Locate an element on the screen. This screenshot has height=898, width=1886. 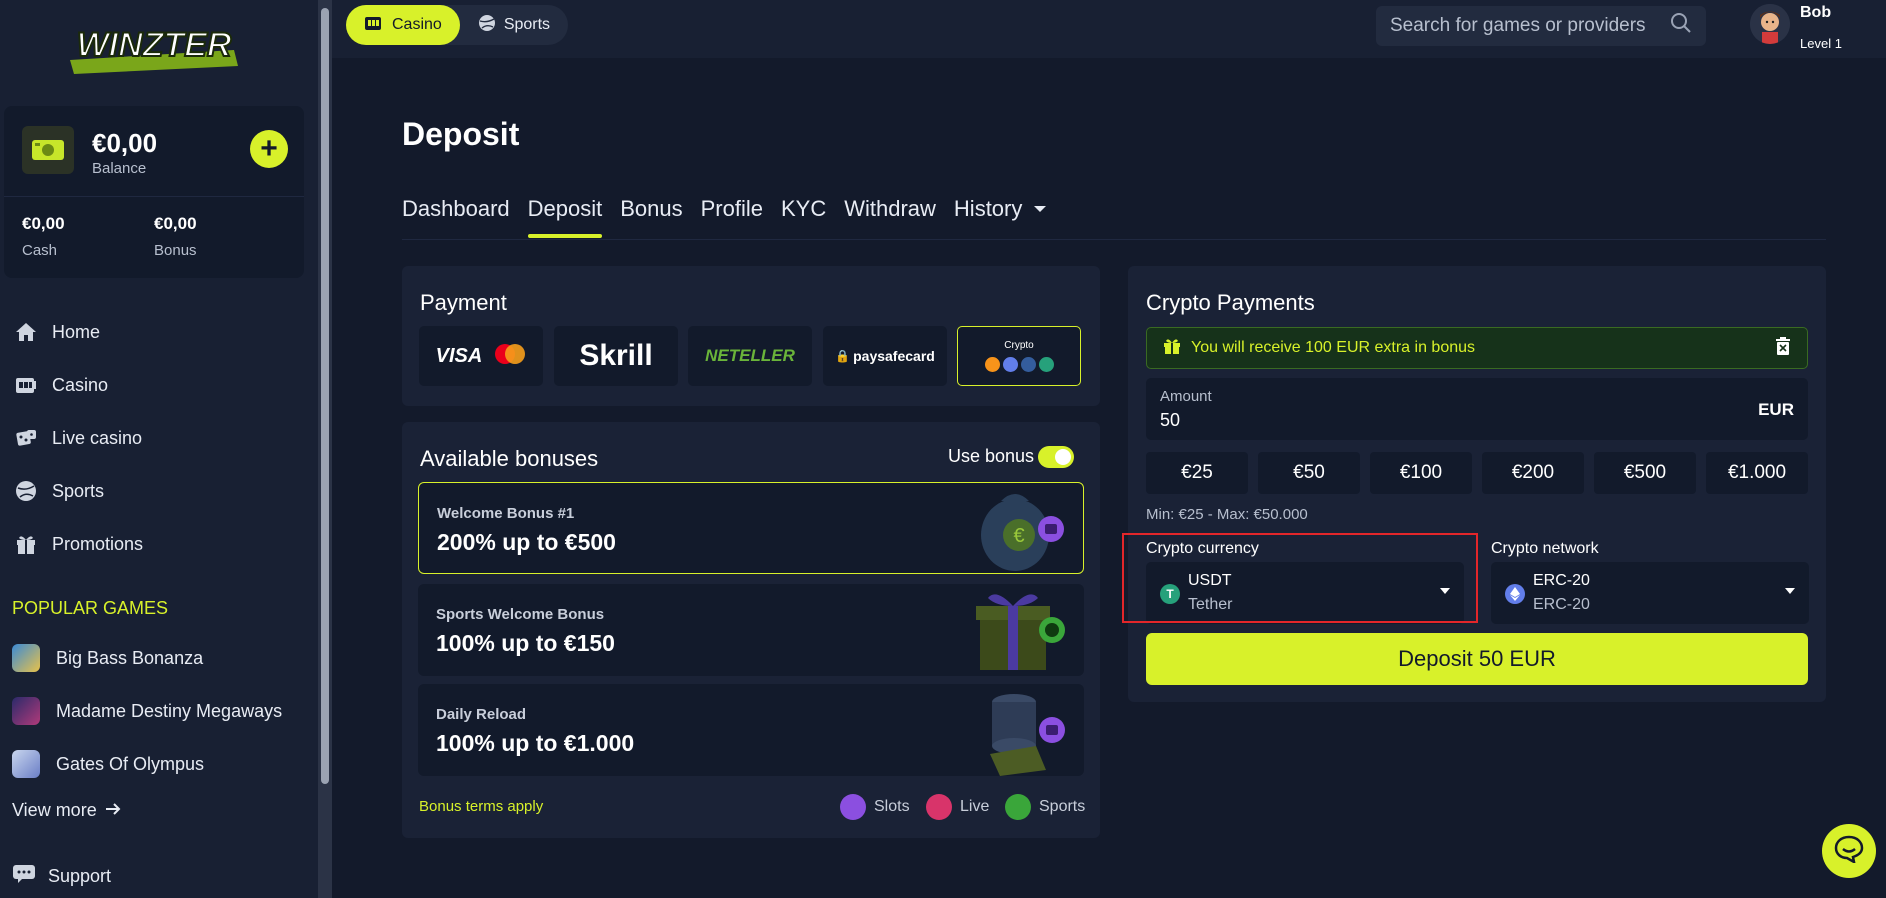
scrollbar-thumb is located at coordinates (325, 396).